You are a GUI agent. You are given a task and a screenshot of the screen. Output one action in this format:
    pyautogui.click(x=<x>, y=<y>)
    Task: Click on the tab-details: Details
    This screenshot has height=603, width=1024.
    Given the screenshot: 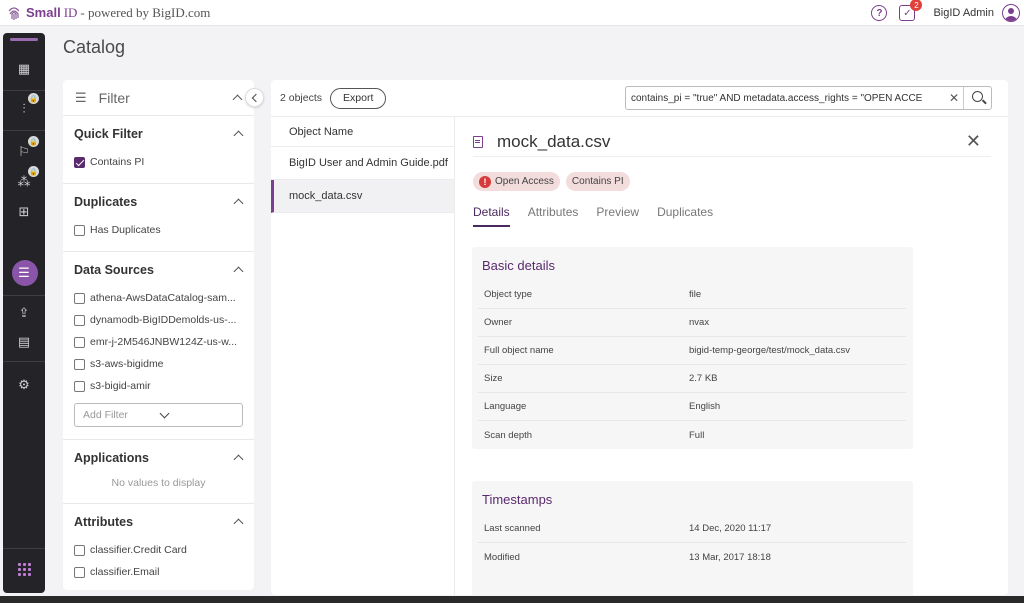 What is the action you would take?
    pyautogui.click(x=491, y=216)
    